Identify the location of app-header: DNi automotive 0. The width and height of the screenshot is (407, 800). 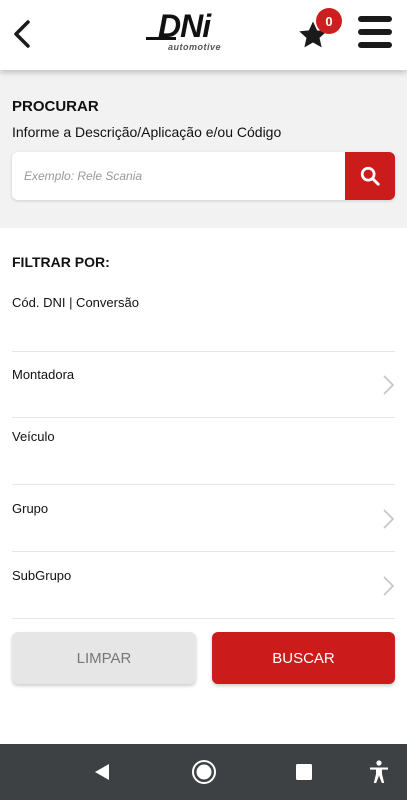
(203, 35).